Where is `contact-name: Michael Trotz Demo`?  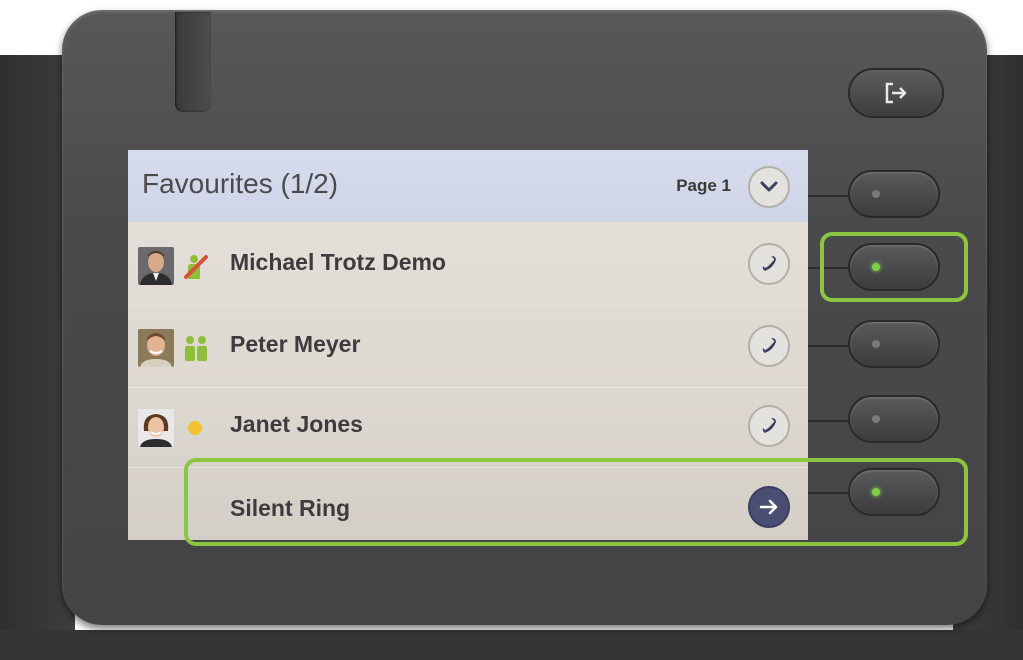
contact-name: Michael Trotz Demo is located at coordinates (338, 262).